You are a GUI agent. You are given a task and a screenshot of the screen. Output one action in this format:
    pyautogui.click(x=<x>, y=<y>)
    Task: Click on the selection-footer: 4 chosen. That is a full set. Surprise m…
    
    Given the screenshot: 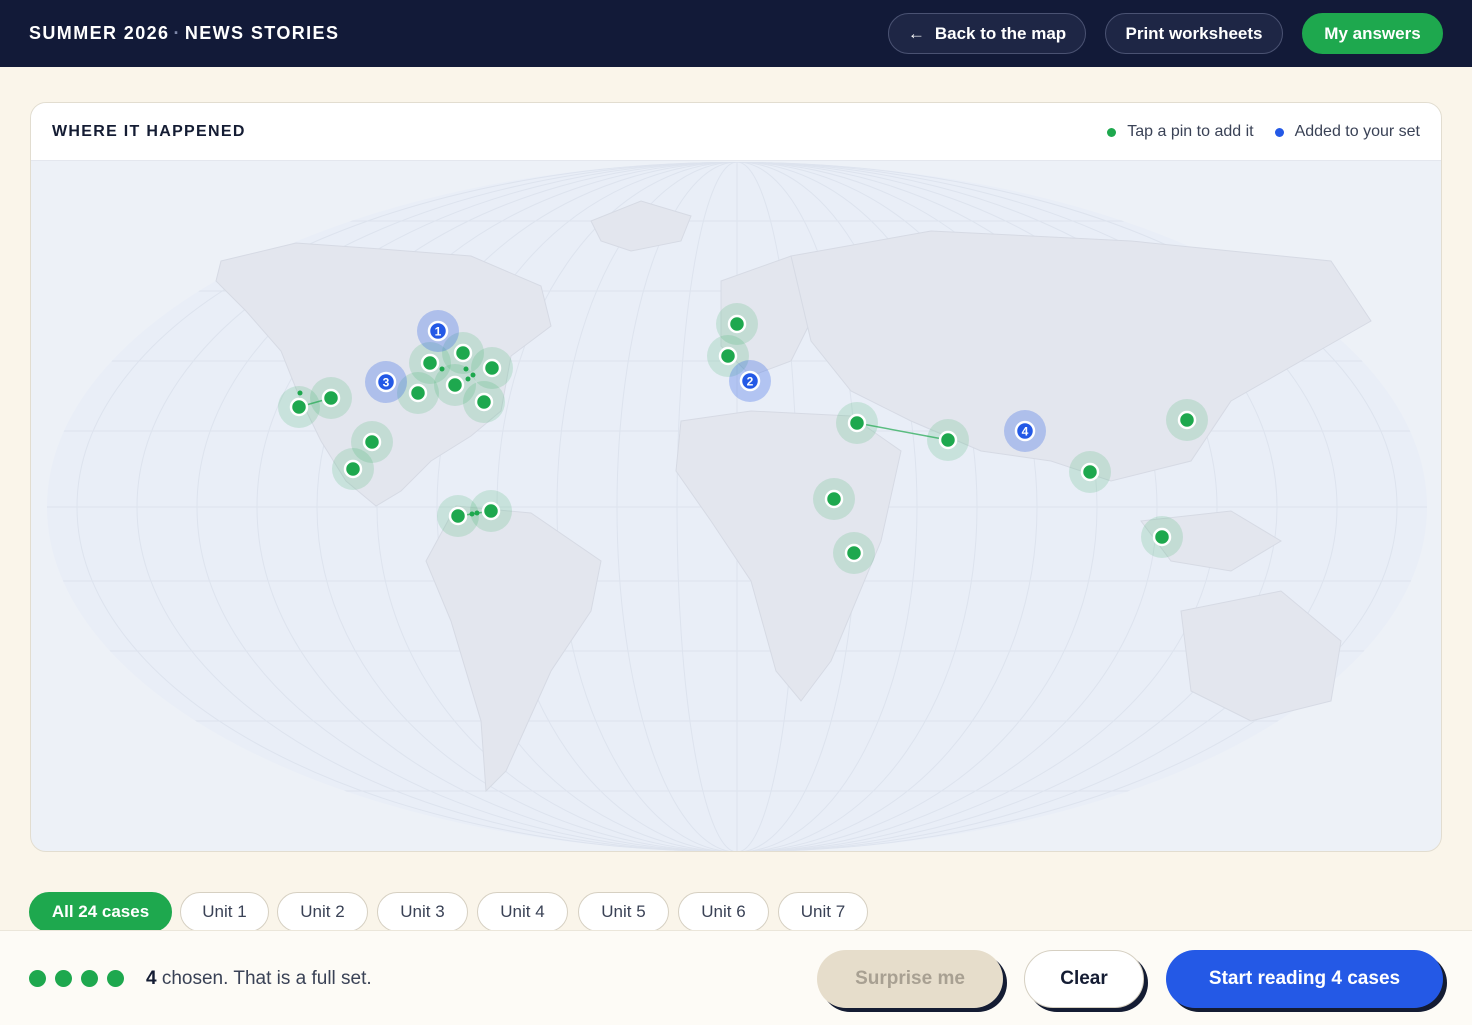 What is the action you would take?
    pyautogui.click(x=736, y=977)
    